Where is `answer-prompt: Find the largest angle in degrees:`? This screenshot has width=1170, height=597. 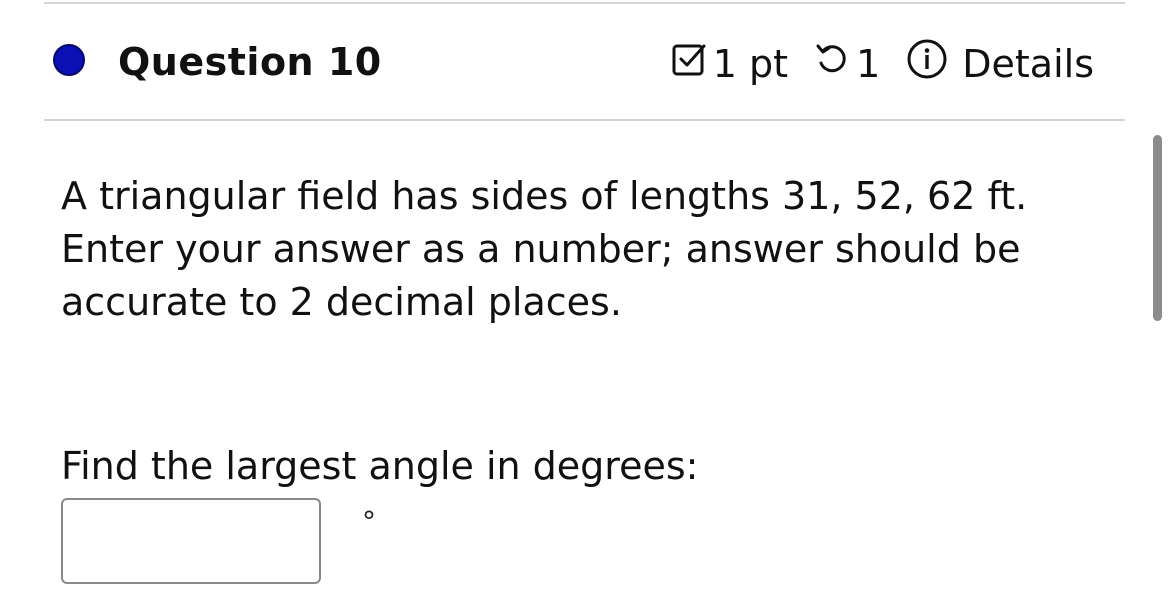 answer-prompt: Find the largest angle in degrees: is located at coordinates (380, 466).